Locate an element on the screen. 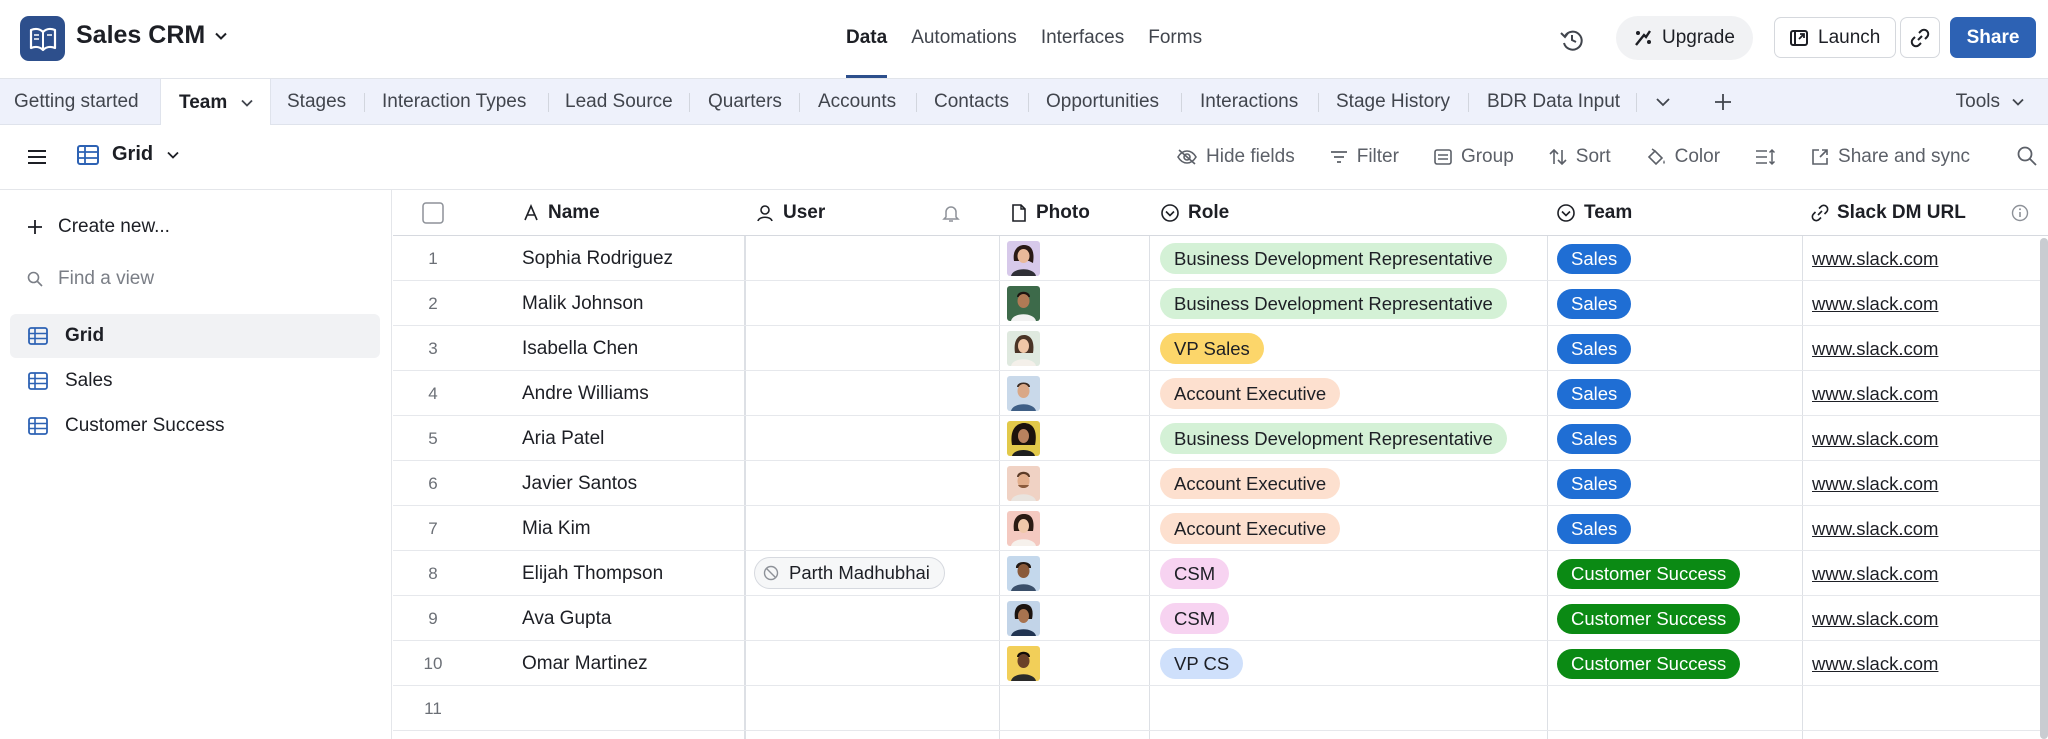 The width and height of the screenshot is (2048, 739). share-button: Share is located at coordinates (1993, 37).